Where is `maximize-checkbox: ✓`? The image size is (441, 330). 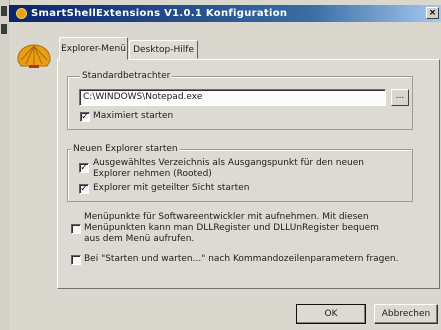 maximize-checkbox: ✓ is located at coordinates (85, 117).